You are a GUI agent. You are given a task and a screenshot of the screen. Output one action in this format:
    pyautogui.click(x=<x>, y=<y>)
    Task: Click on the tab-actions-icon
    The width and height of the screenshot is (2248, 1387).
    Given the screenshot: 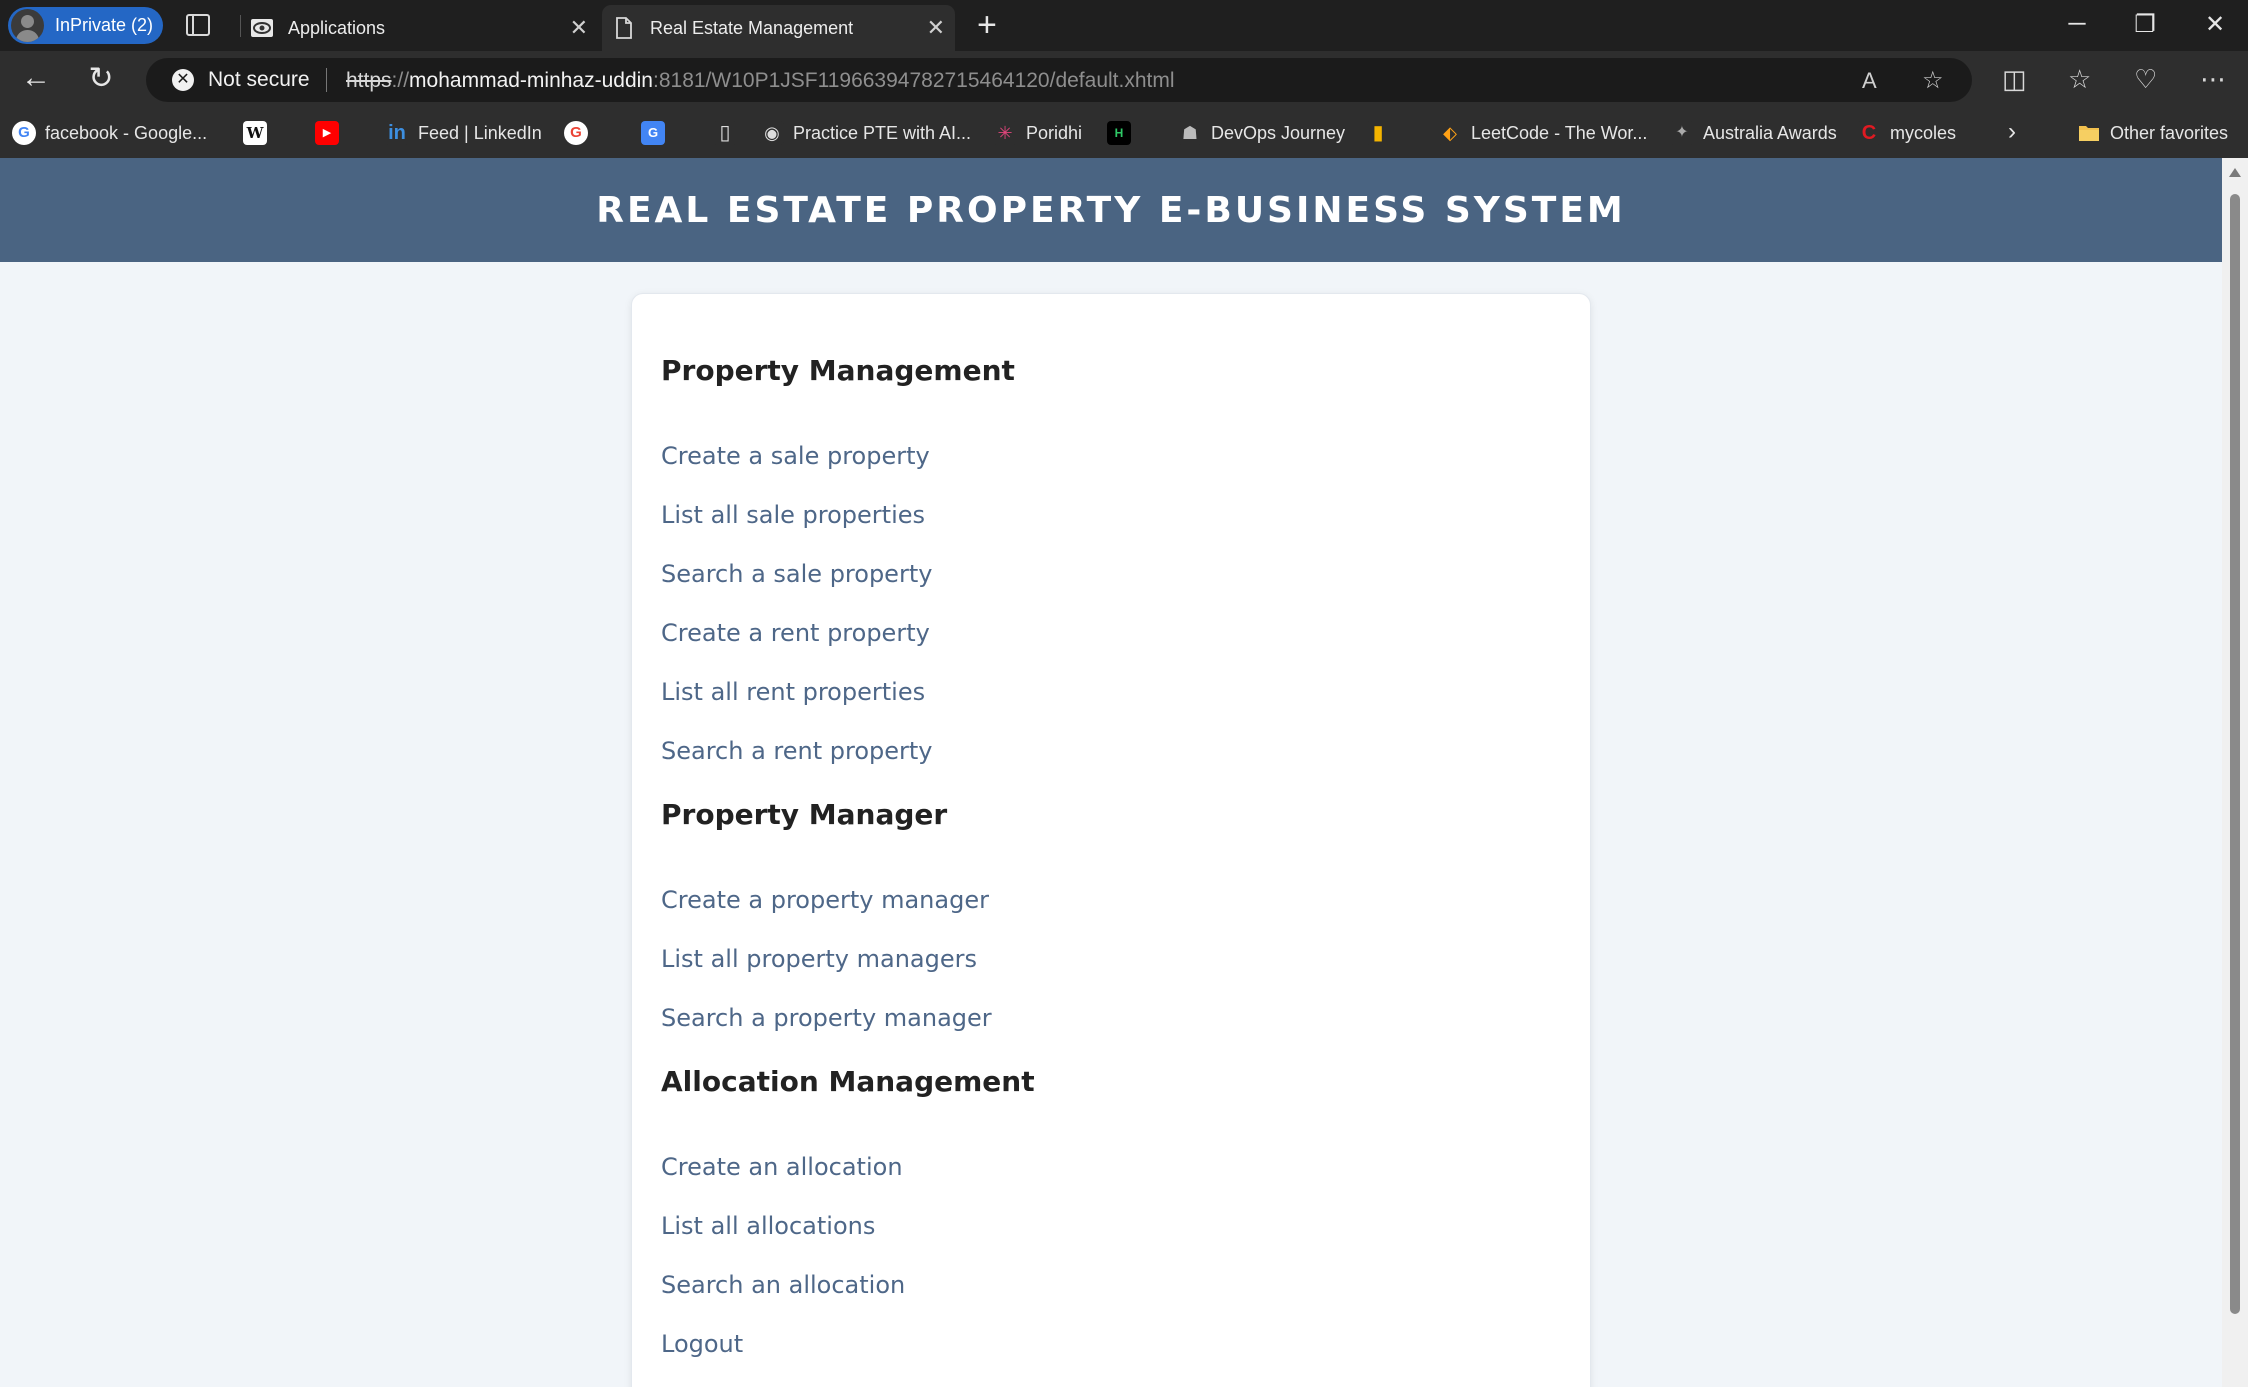 What is the action you would take?
    pyautogui.click(x=198, y=25)
    